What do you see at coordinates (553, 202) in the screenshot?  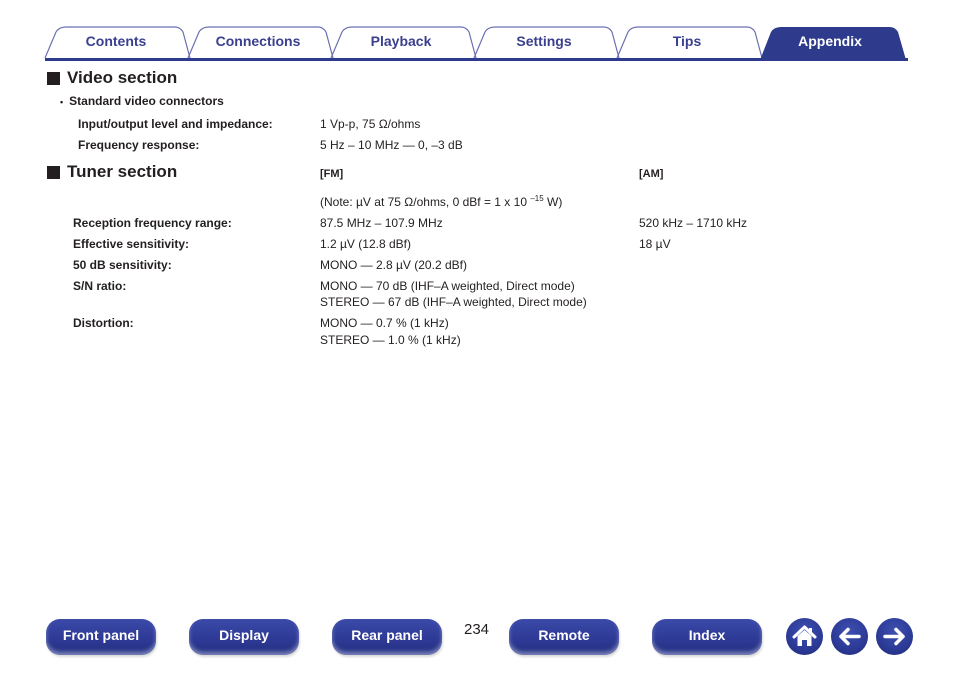 I see `fm-note-suffix: W)` at bounding box center [553, 202].